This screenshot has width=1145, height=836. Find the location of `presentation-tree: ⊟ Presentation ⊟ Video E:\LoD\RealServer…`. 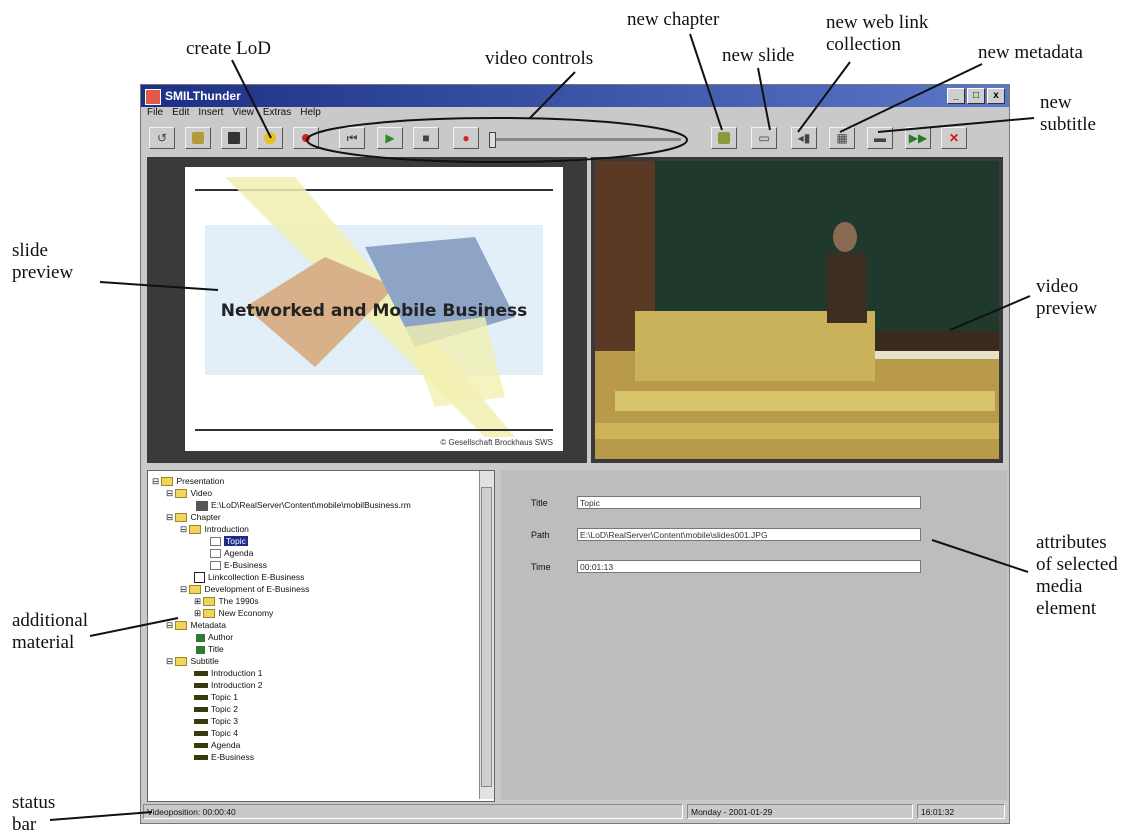

presentation-tree: ⊟ Presentation ⊟ Video E:\LoD\RealServer… is located at coordinates (321, 636).